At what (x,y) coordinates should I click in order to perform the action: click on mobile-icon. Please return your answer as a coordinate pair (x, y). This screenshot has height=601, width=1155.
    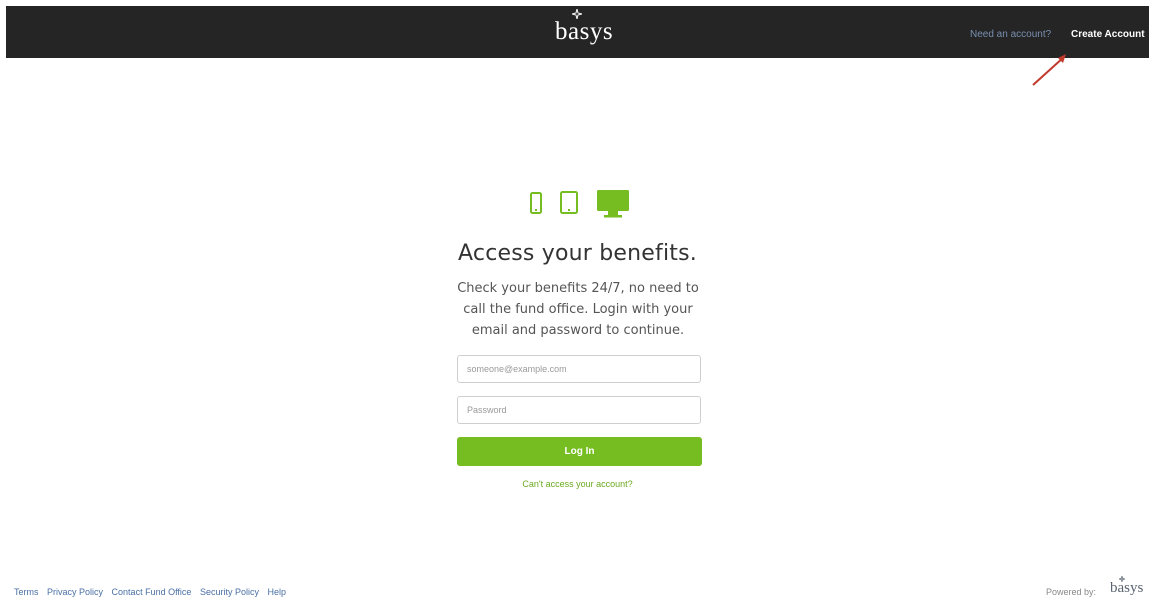
    Looking at the image, I should click on (536, 203).